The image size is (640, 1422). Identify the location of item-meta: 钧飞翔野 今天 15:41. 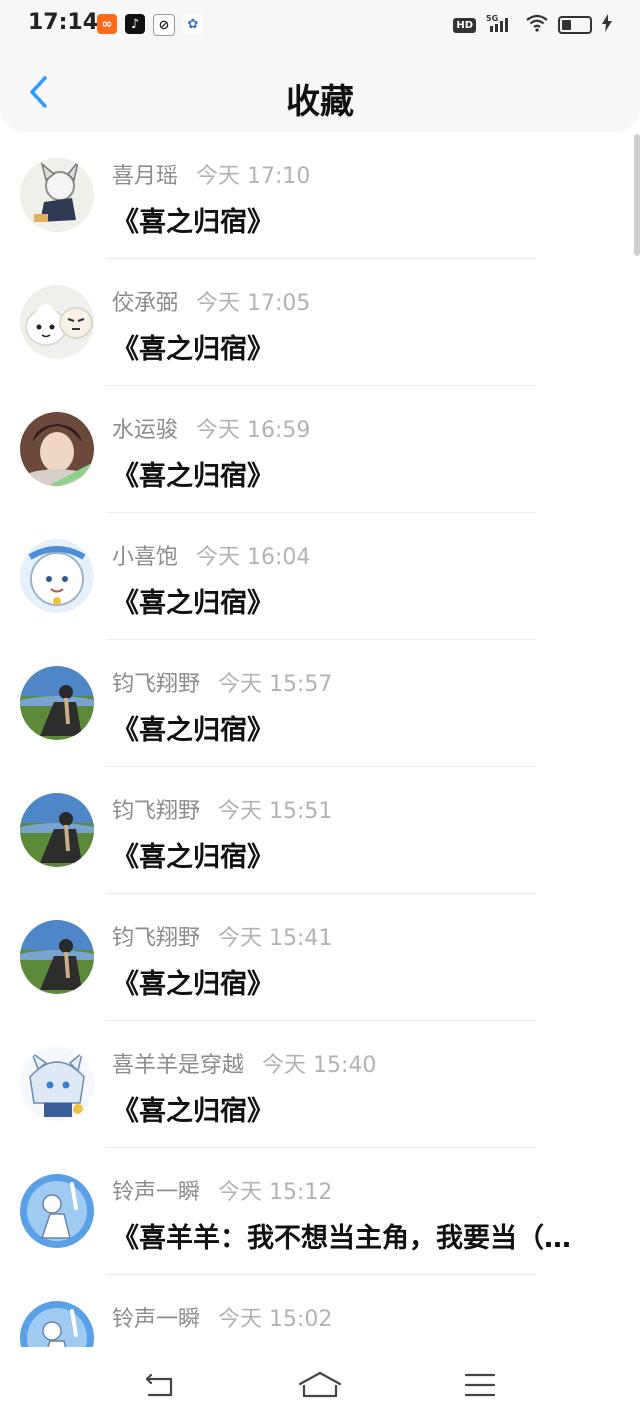
(222, 936).